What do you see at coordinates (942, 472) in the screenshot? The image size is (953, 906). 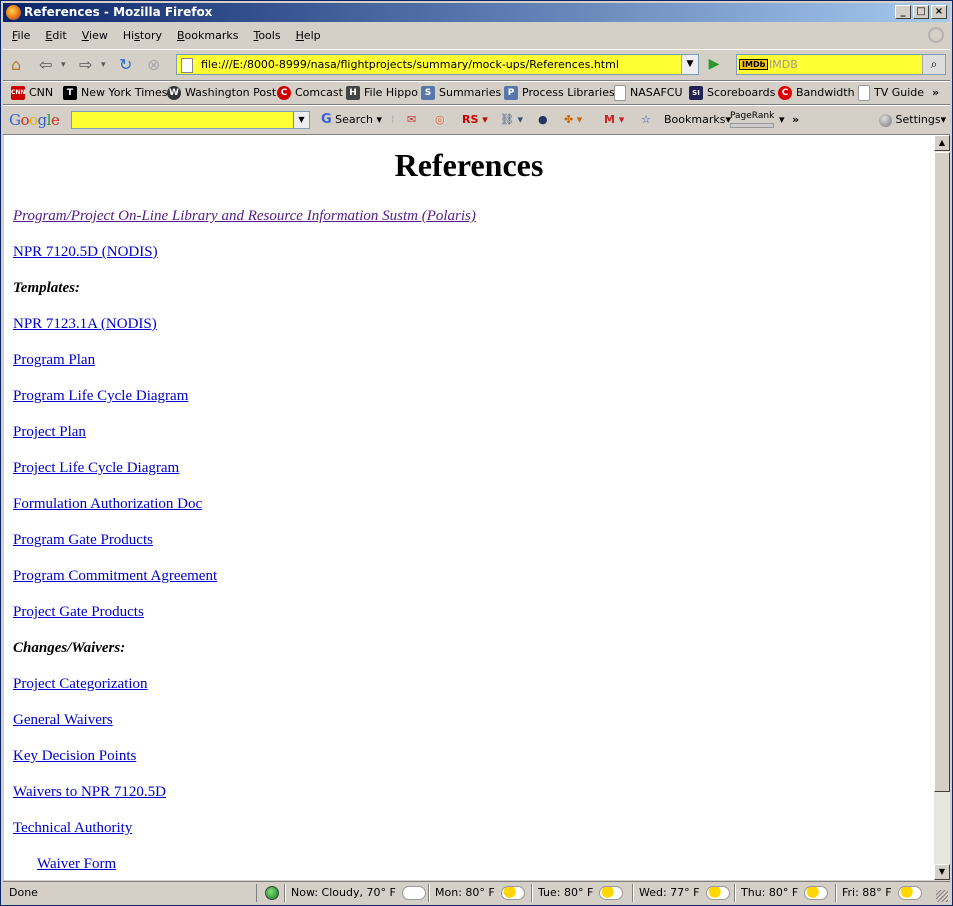 I see `scrollbar-thumb` at bounding box center [942, 472].